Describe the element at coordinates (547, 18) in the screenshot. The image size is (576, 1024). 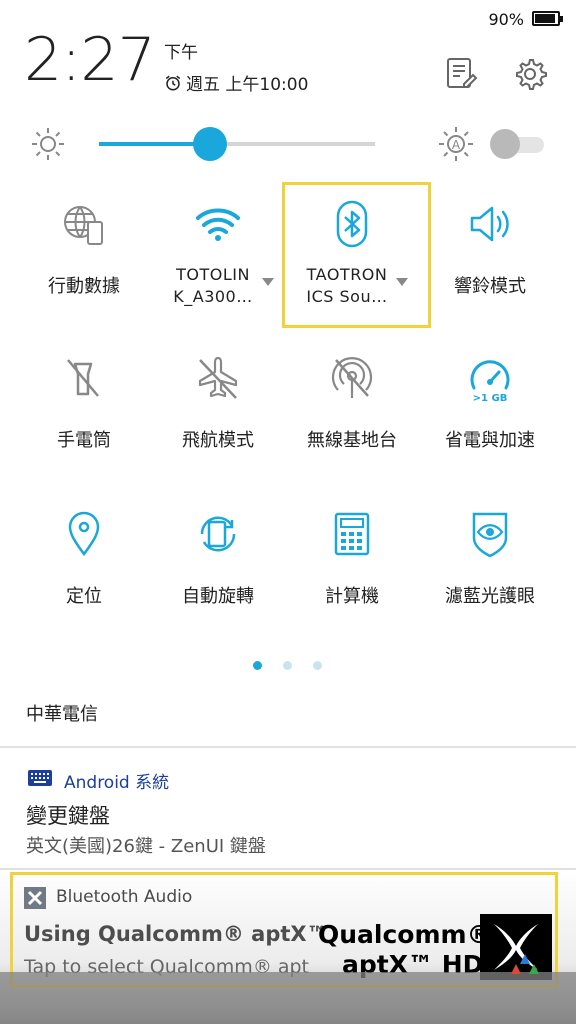
I see `battery-icon` at that location.